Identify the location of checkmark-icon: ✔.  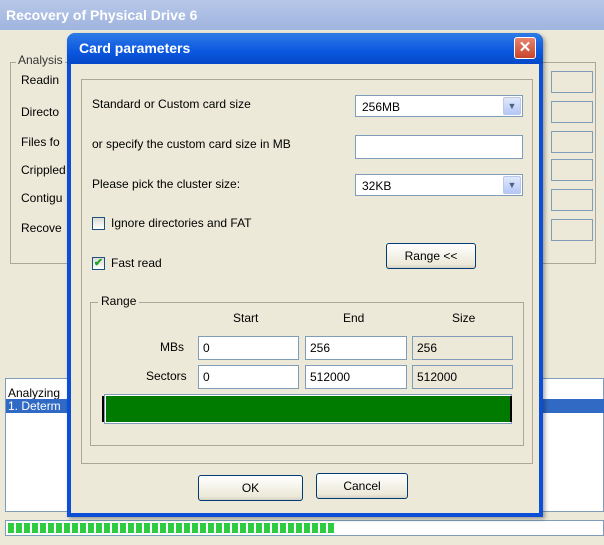
(98, 263).